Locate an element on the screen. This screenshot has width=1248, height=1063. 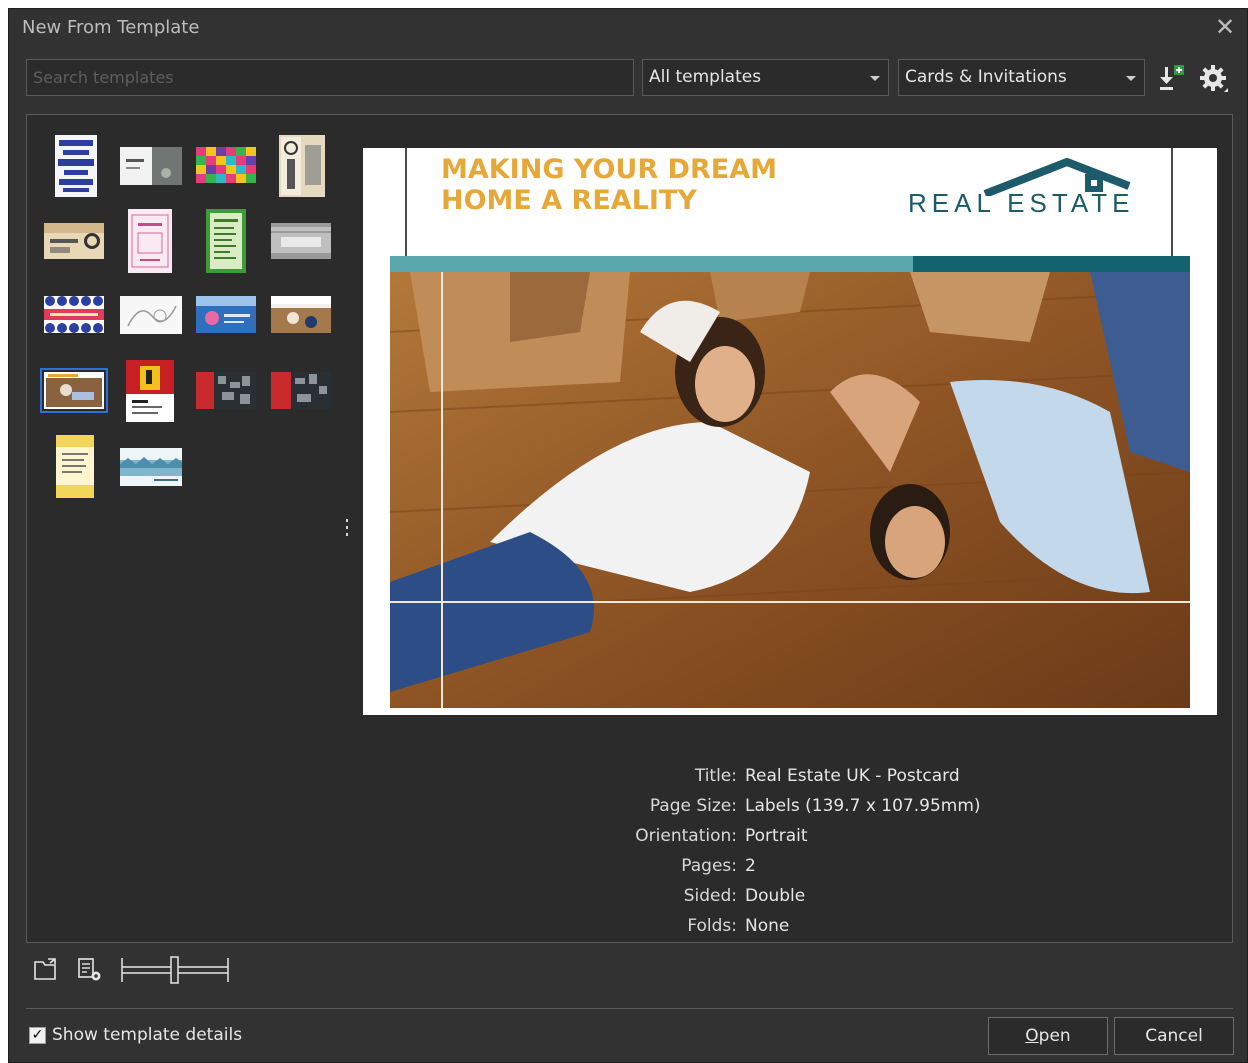
detail-row-sided: Sided: Double is located at coordinates (804, 896).